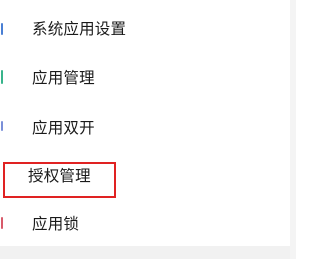 This screenshot has height=259, width=320. Describe the element at coordinates (63, 78) in the screenshot. I see `list-item-label: 应用管理` at that location.